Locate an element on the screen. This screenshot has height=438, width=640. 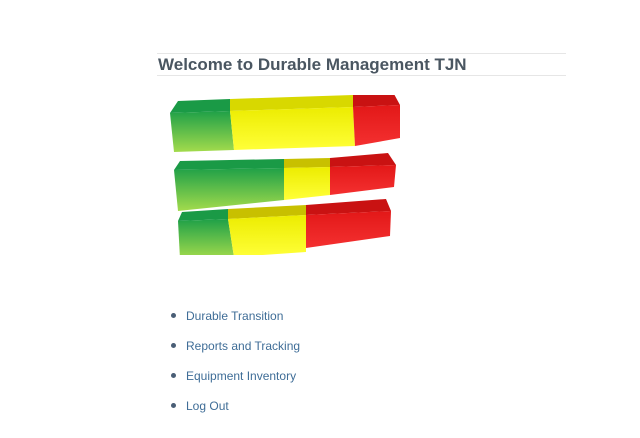
equipment-inventory-link: Equipment Inventory is located at coordinates (241, 376).